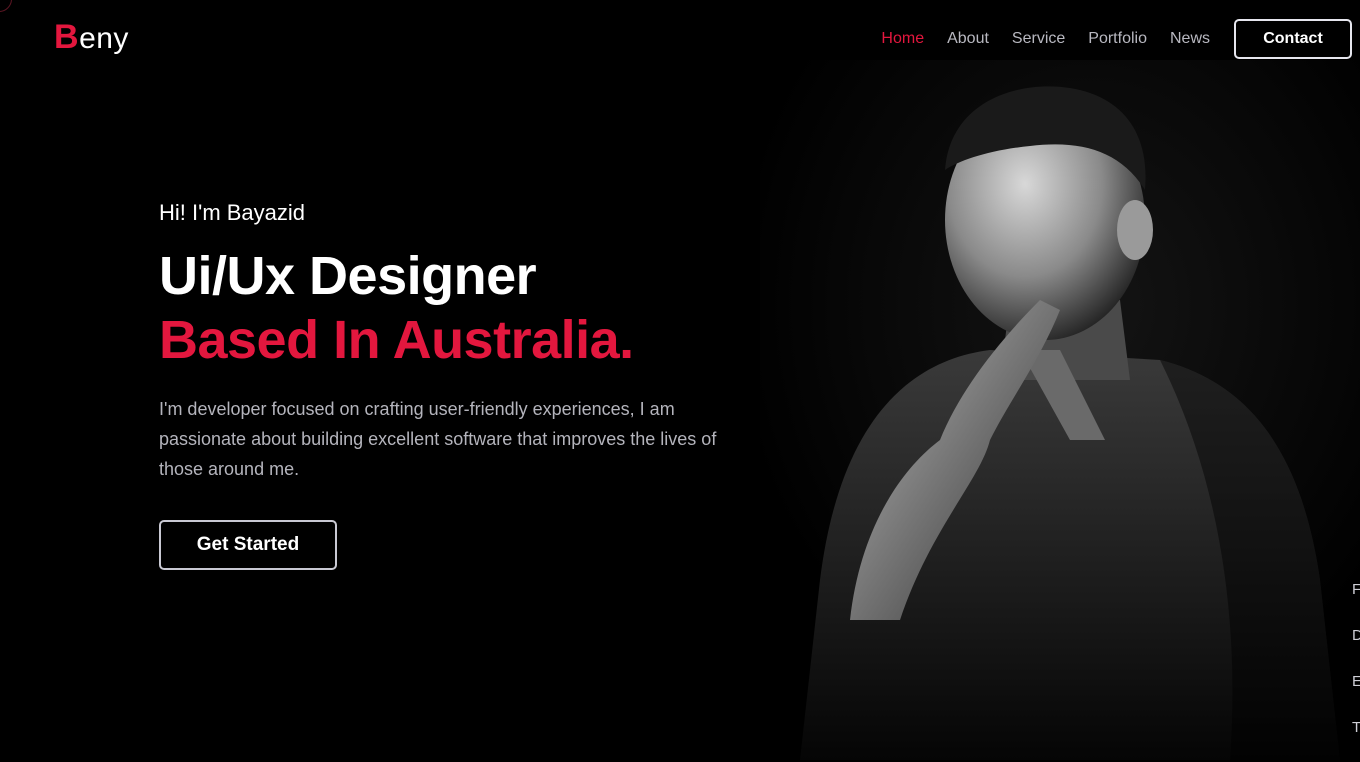 The height and width of the screenshot is (762, 1360). I want to click on nav-service: Service, so click(1038, 39).